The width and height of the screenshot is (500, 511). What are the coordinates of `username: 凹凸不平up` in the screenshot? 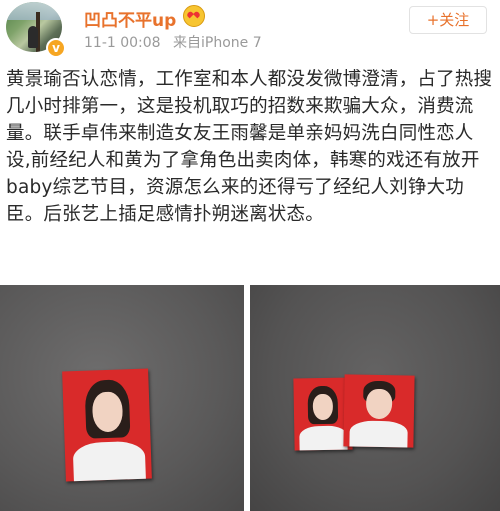 It's located at (130, 18).